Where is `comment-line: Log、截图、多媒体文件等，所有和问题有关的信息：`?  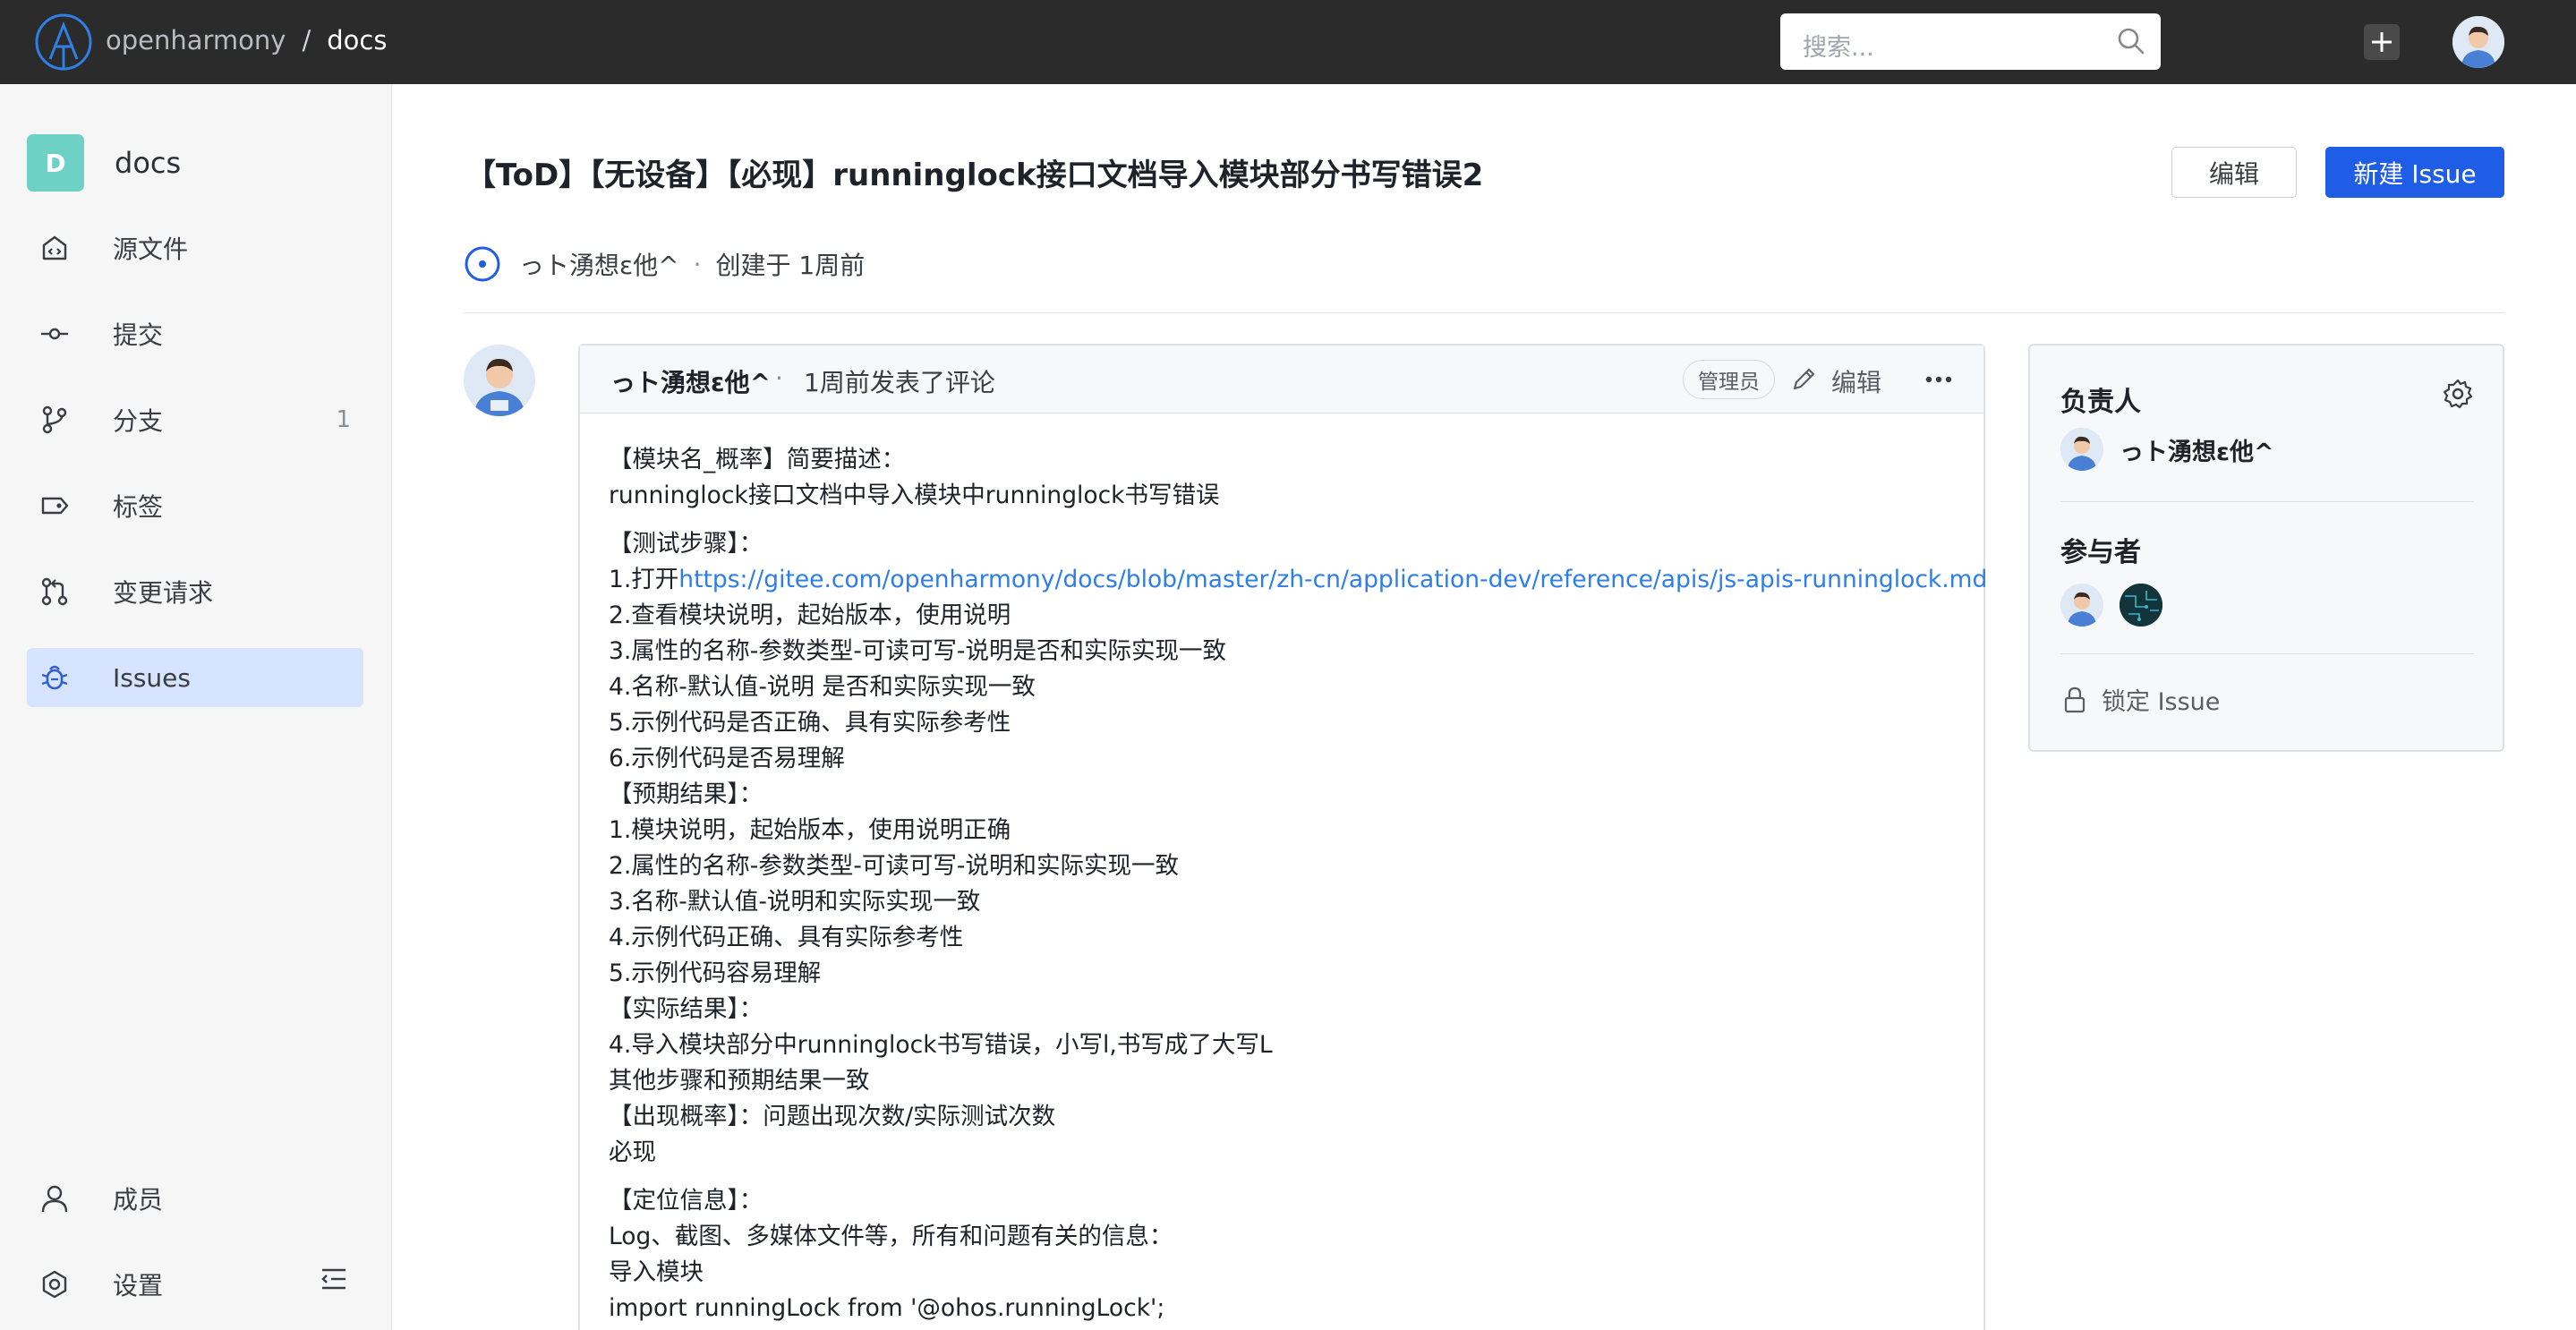 comment-line: Log、截图、多媒体文件等，所有和问题有关的信息： is located at coordinates (891, 1236).